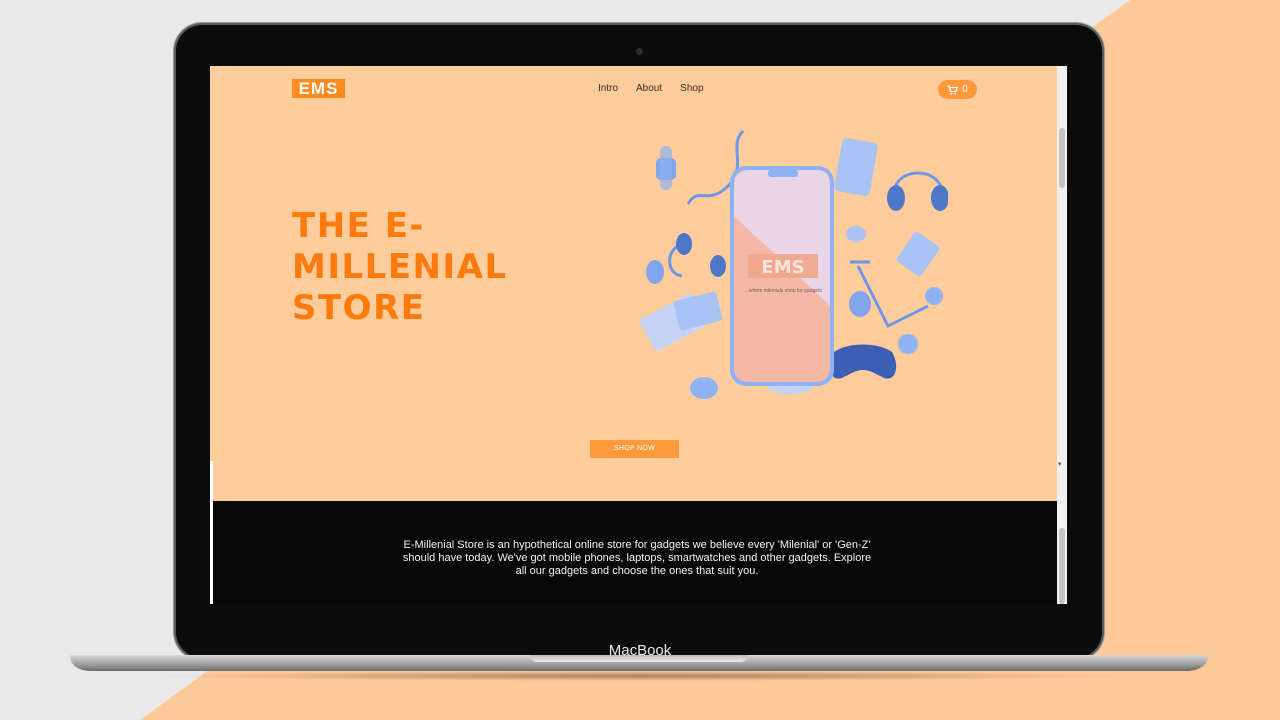  I want to click on phone-logo: EMS, so click(782, 267).